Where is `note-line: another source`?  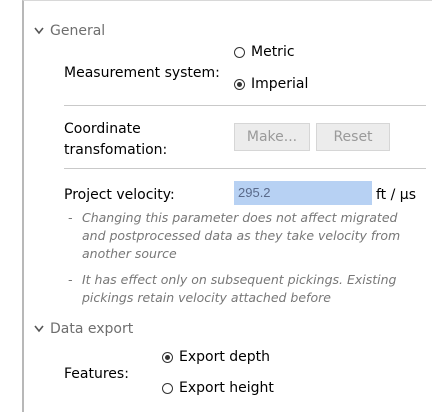
note-line: another source is located at coordinates (129, 253).